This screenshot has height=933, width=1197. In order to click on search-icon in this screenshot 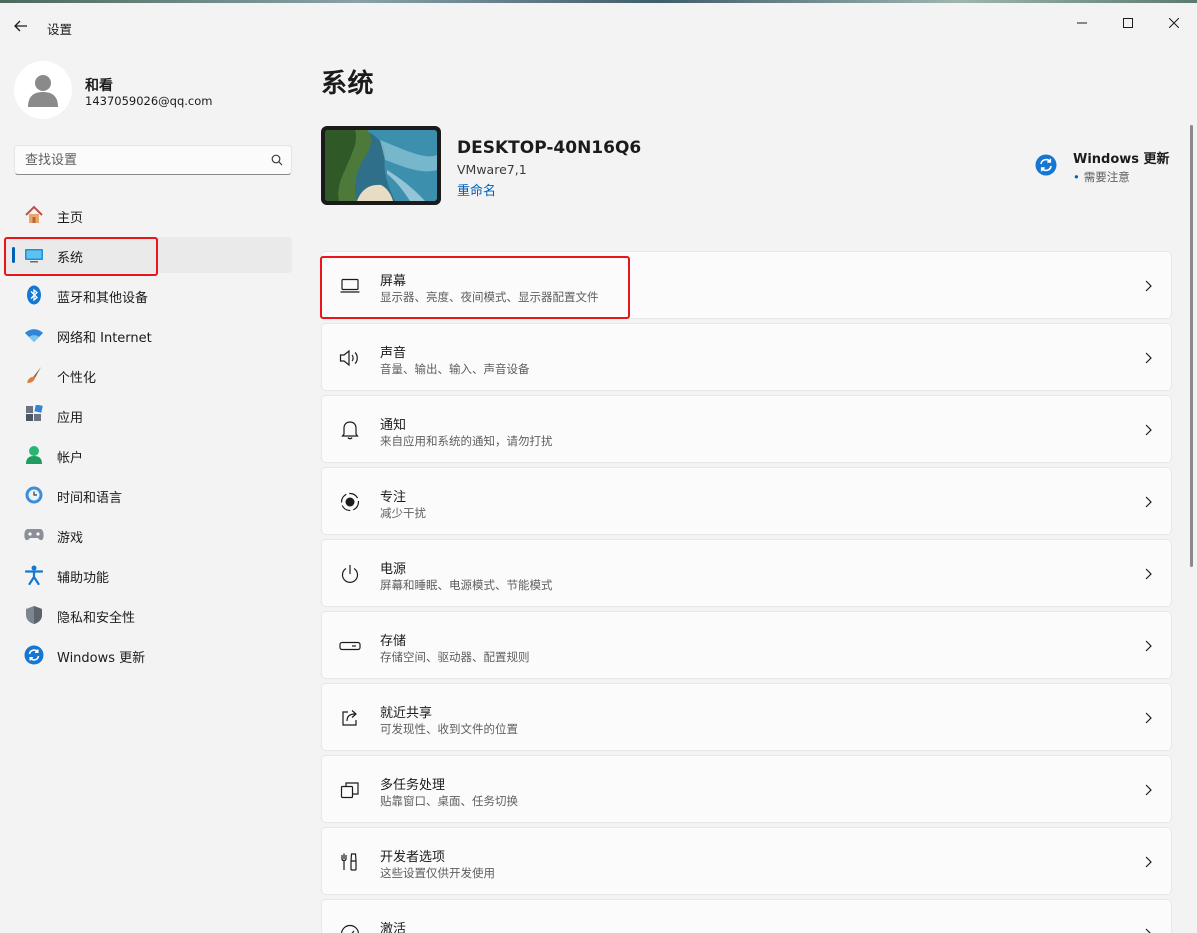, I will do `click(277, 160)`.